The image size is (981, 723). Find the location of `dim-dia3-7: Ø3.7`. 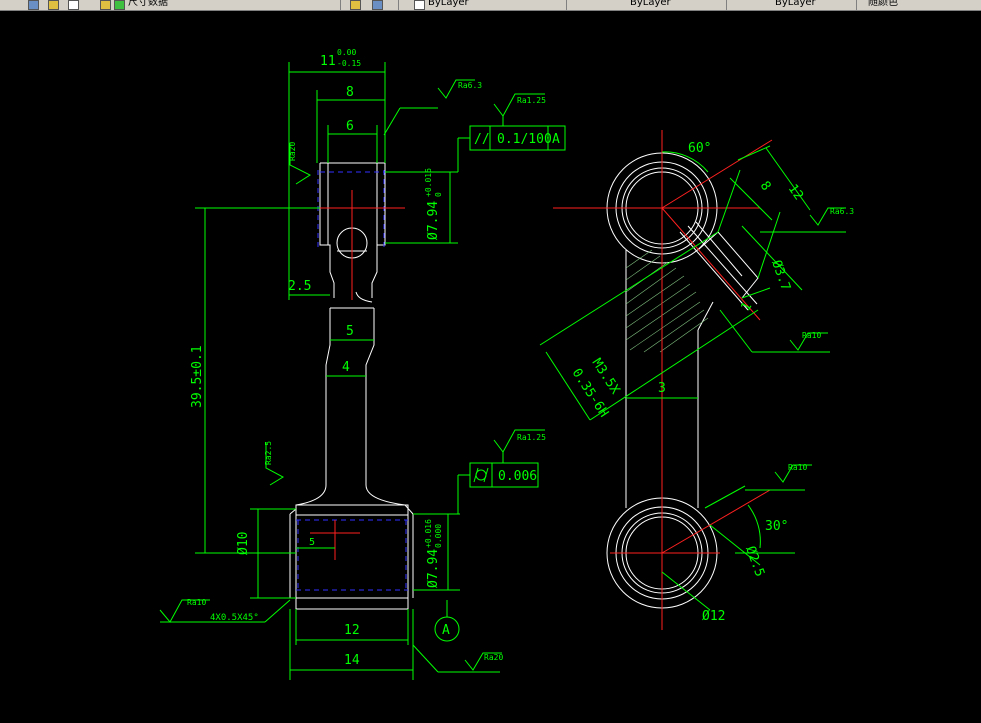

dim-dia3-7: Ø3.7 is located at coordinates (793, 259).